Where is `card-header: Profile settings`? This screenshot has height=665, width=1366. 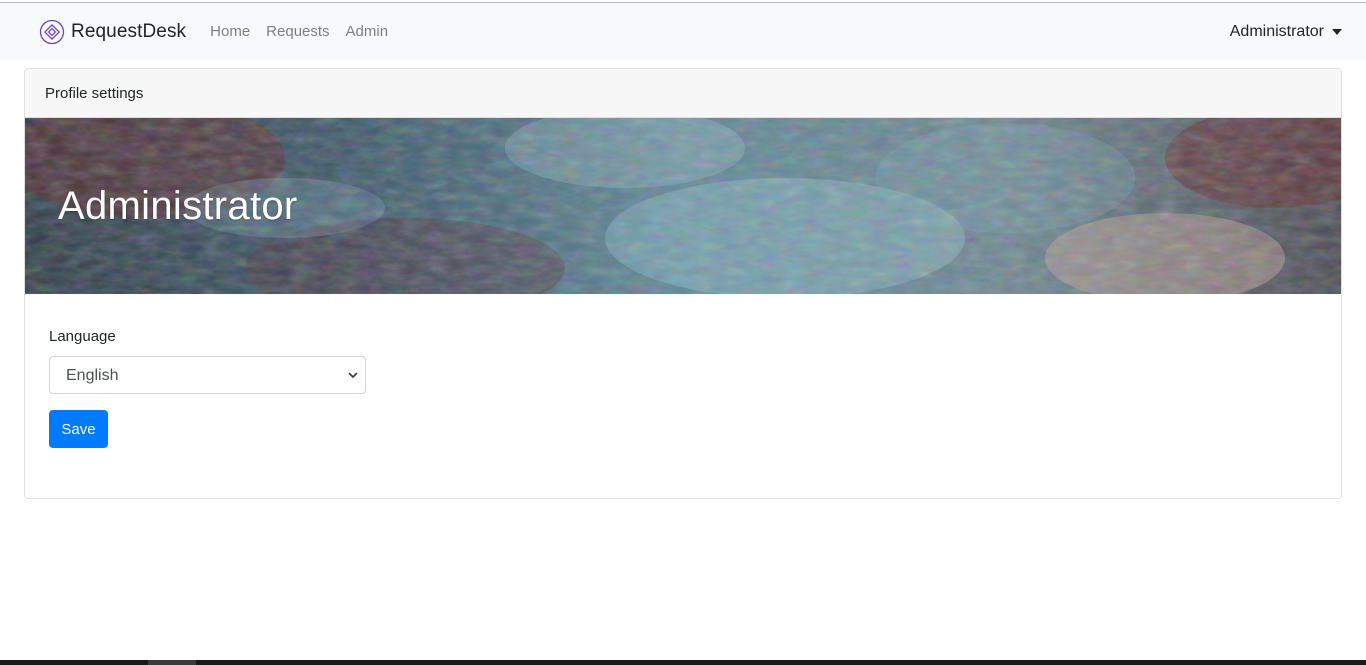
card-header: Profile settings is located at coordinates (683, 93).